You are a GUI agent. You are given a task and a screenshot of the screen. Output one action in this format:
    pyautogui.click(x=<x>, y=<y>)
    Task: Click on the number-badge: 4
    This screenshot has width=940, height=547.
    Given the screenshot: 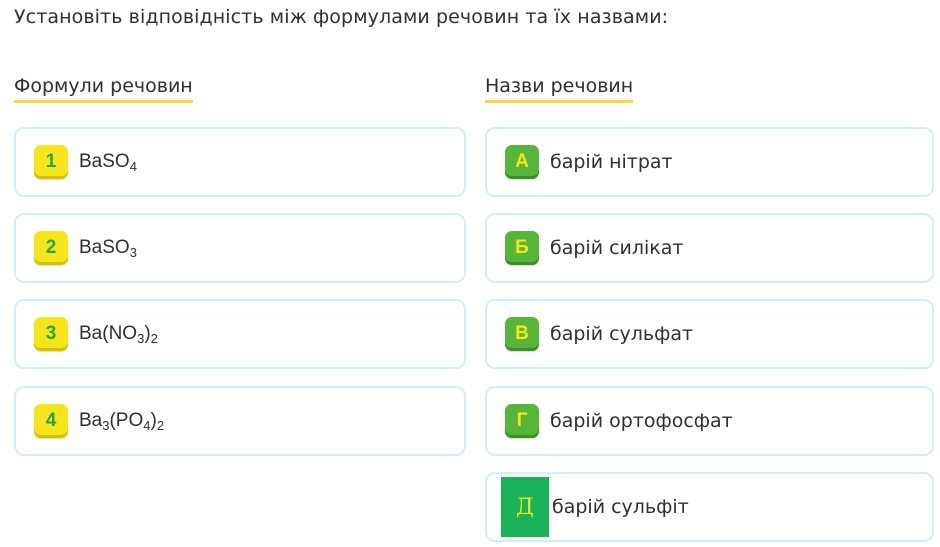 What is the action you would take?
    pyautogui.click(x=51, y=421)
    